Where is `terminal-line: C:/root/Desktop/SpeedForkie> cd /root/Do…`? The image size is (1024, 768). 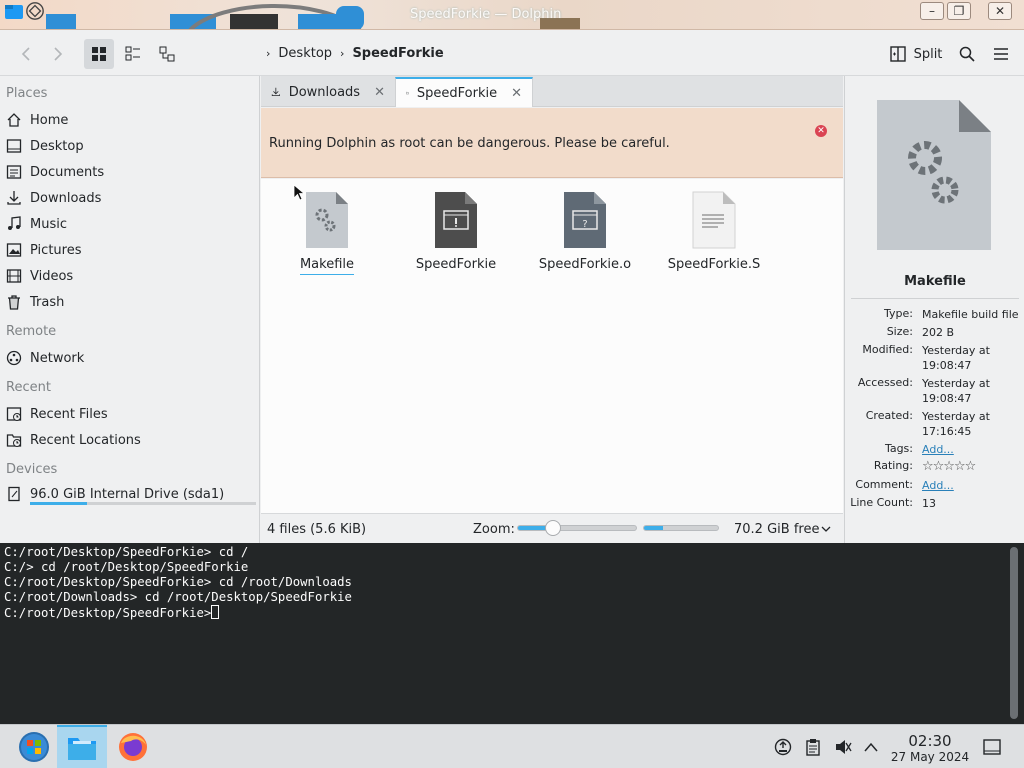 terminal-line: C:/root/Desktop/SpeedForkie> cd /root/Do… is located at coordinates (178, 582).